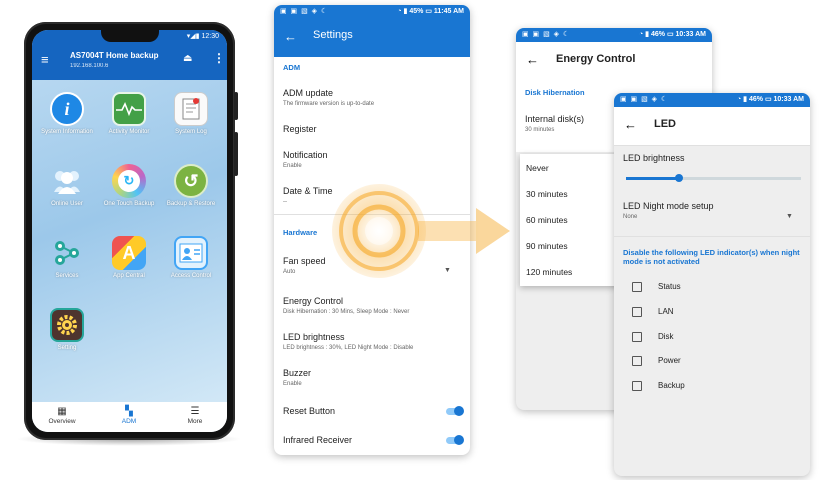  I want to click on settings-app-bar: ← Settings, so click(372, 38).